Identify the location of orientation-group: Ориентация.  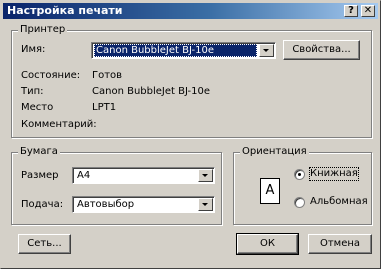
(302, 185).